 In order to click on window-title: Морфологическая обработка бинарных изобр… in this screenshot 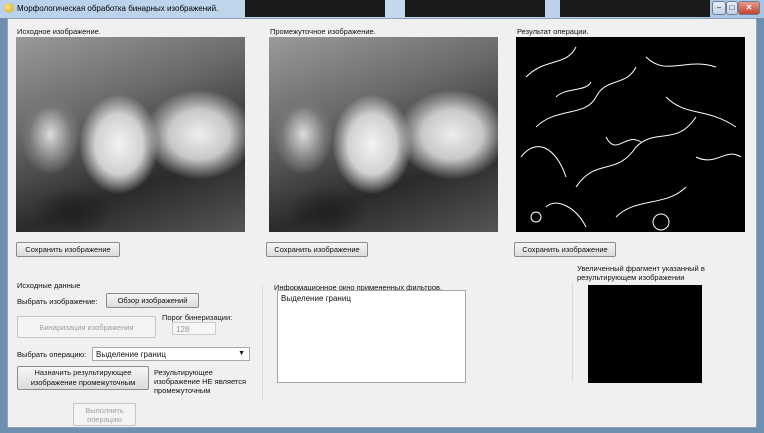, I will do `click(118, 8)`.